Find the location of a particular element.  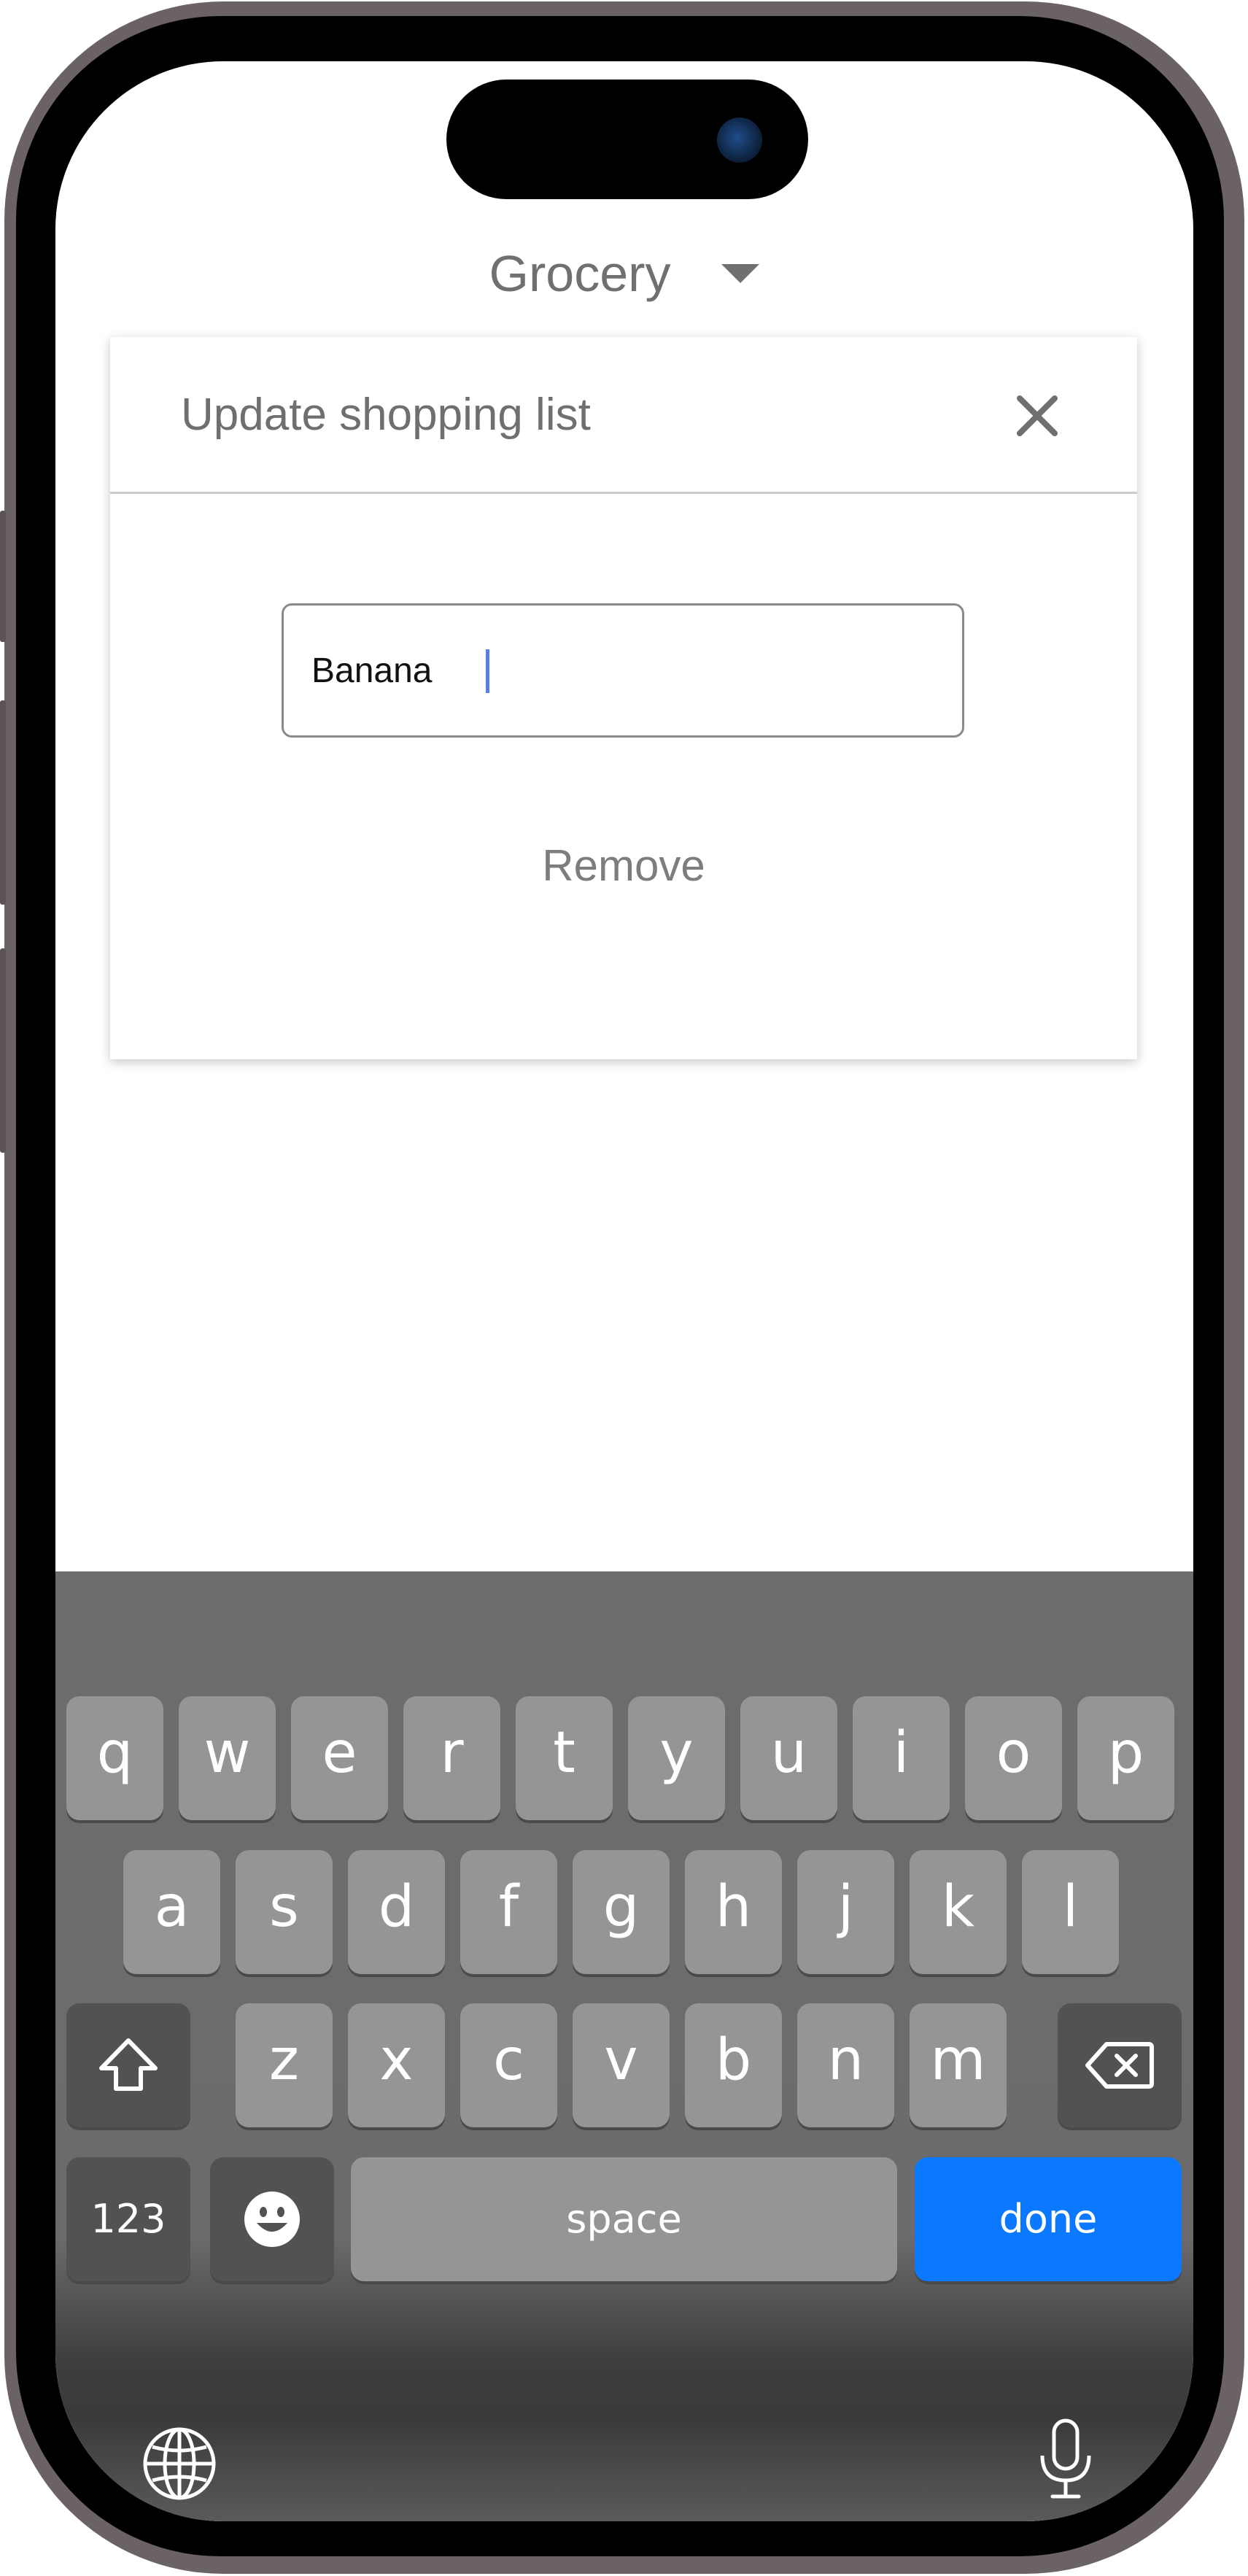

close-button is located at coordinates (1037, 415).